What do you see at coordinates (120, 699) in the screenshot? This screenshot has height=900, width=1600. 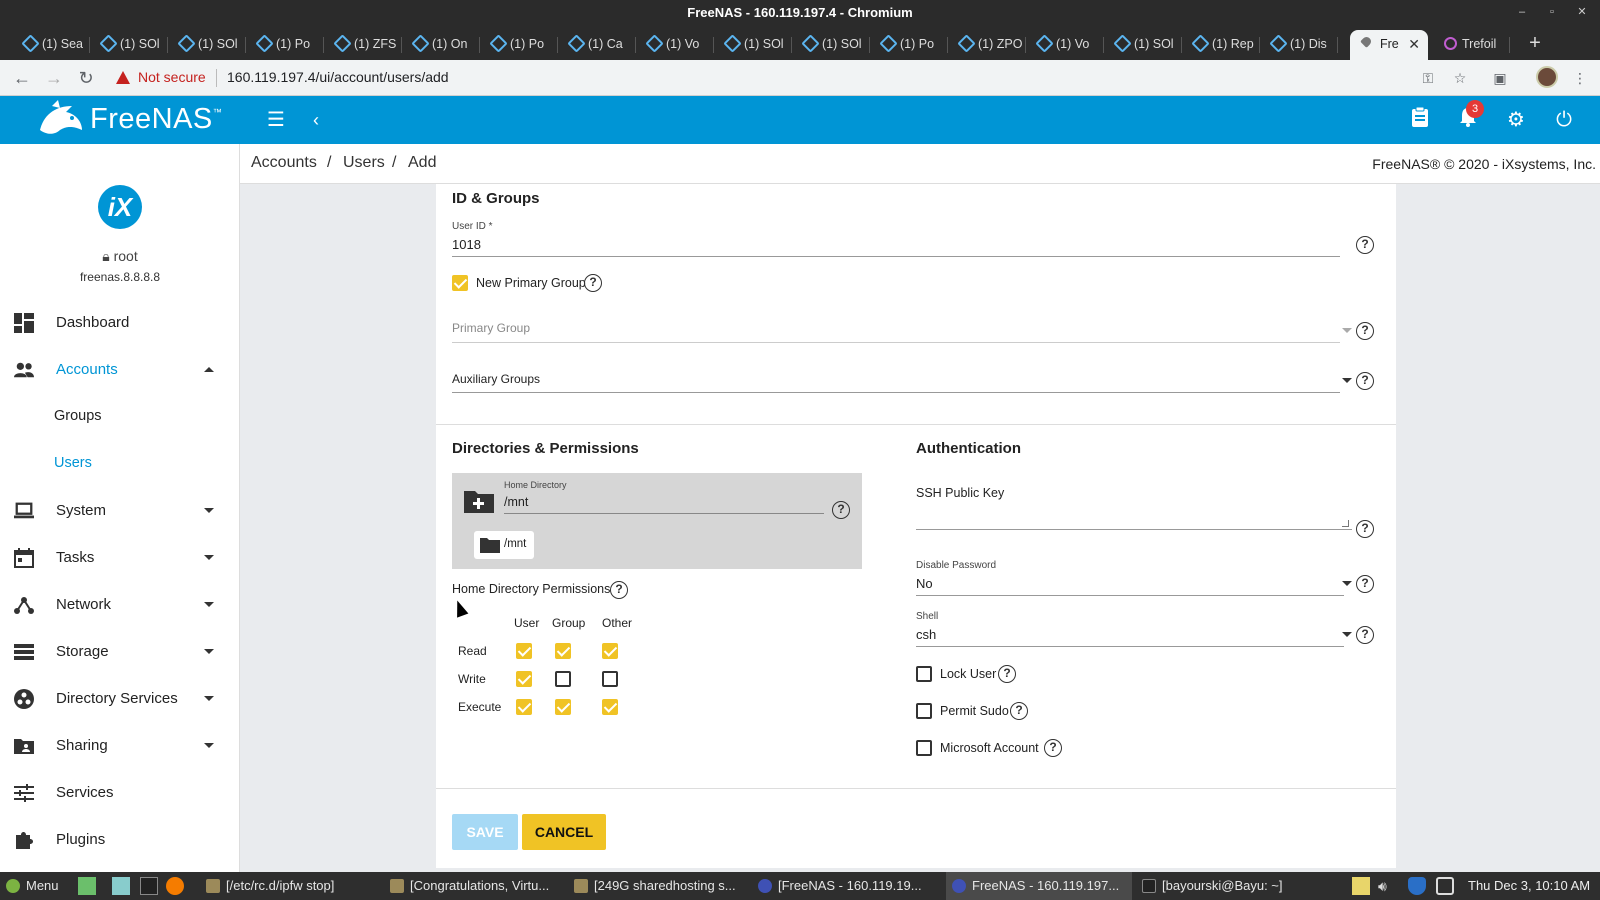 I see `sidebar-item-directory-services: Directory Services` at bounding box center [120, 699].